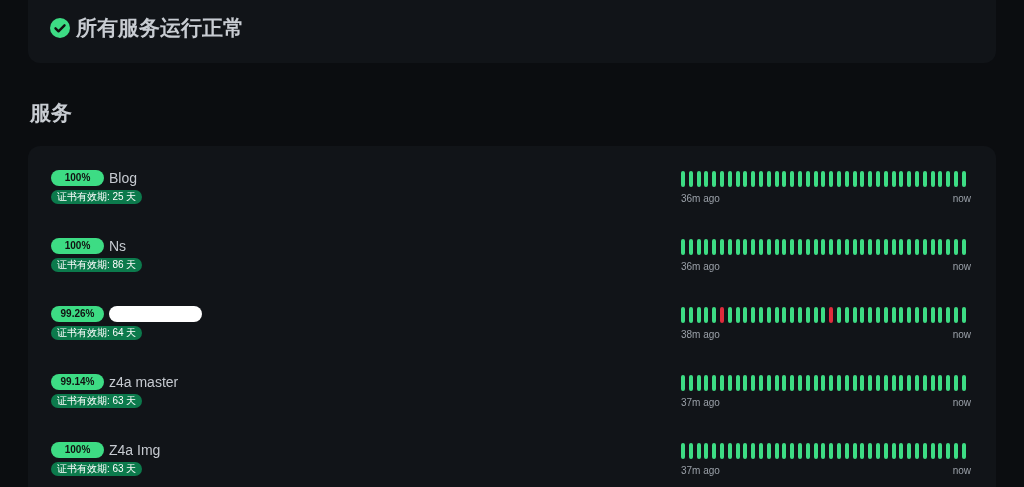  Describe the element at coordinates (77, 314) in the screenshot. I see `uptime-badge: 99.26%` at that location.